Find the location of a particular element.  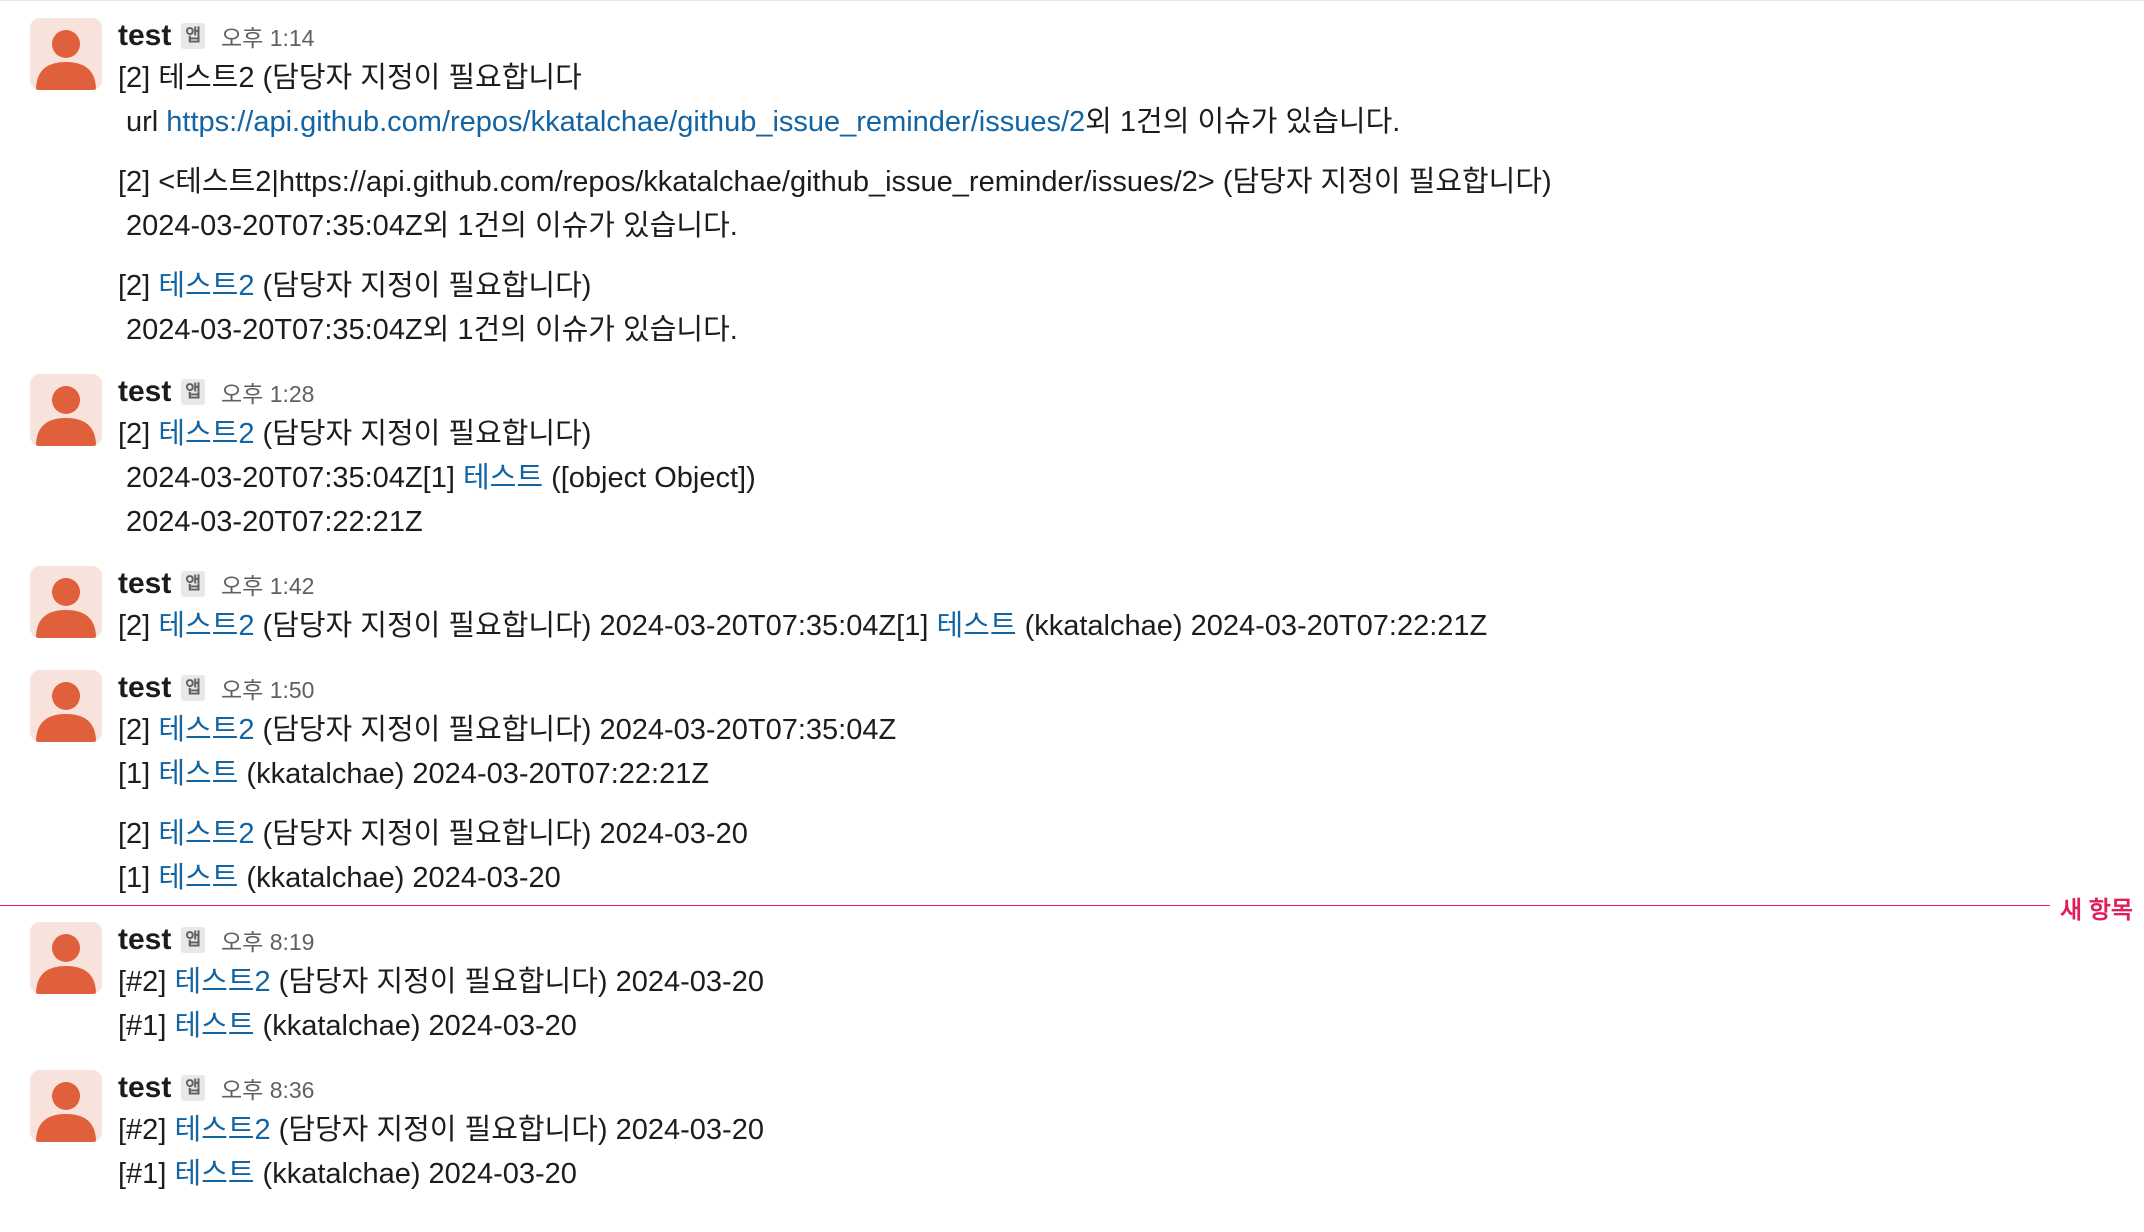

message-line: [2] 테스트2 (담당자 지정이 필요합니다 is located at coordinates (835, 78).